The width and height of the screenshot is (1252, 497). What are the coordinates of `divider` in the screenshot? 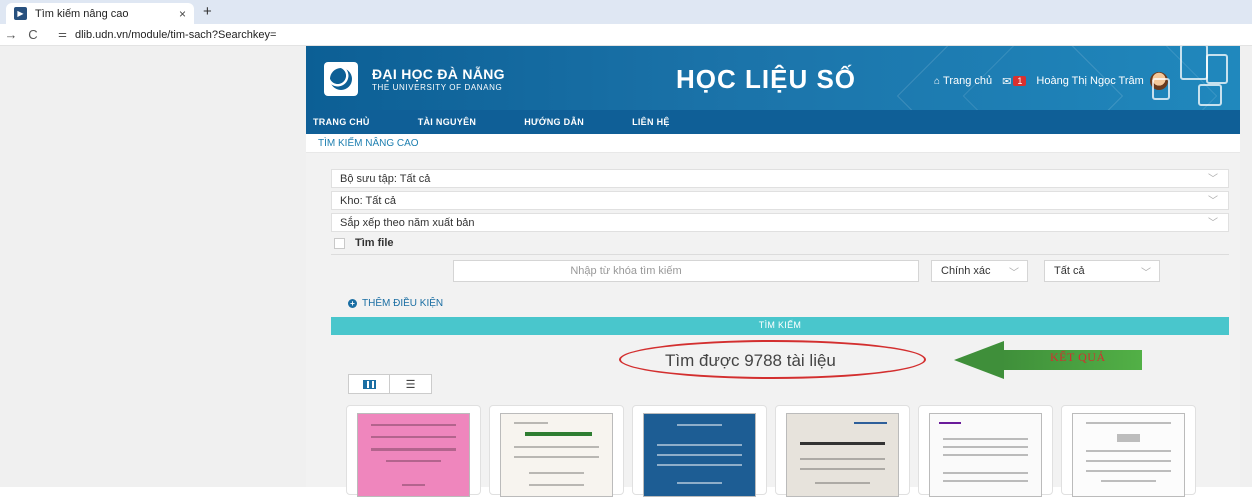 It's located at (780, 254).